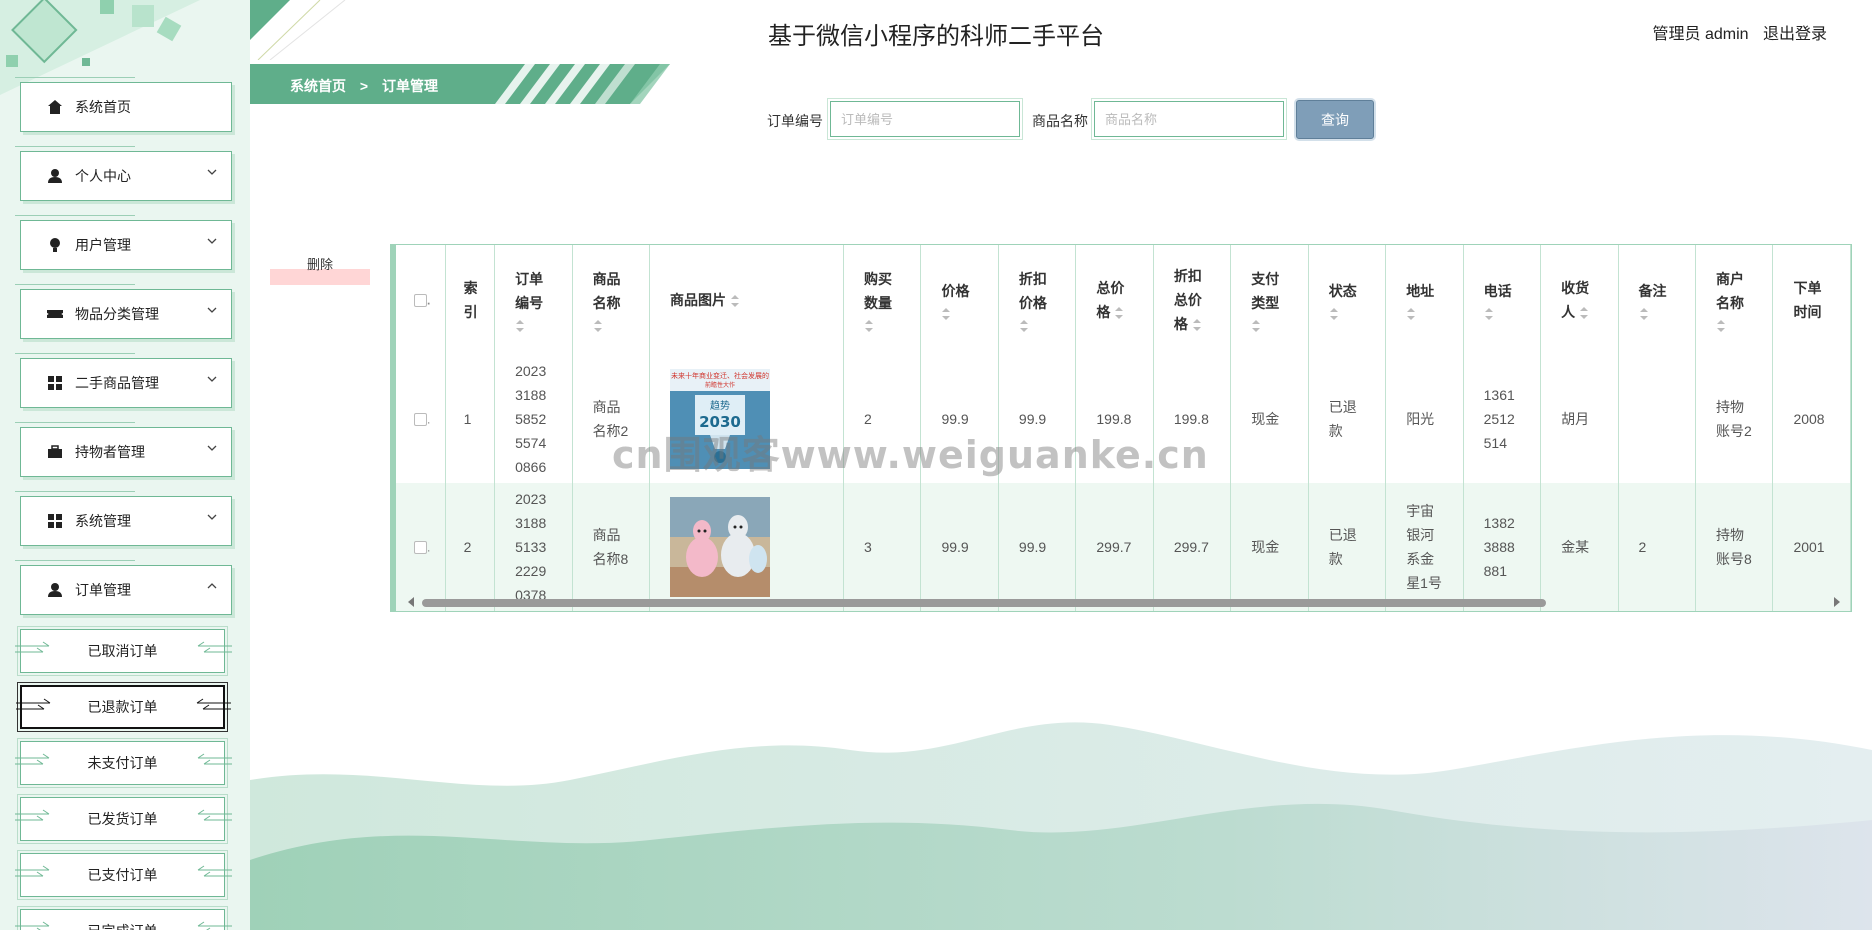 This screenshot has width=1872, height=930. What do you see at coordinates (1189, 119) in the screenshot?
I see `product-name-input` at bounding box center [1189, 119].